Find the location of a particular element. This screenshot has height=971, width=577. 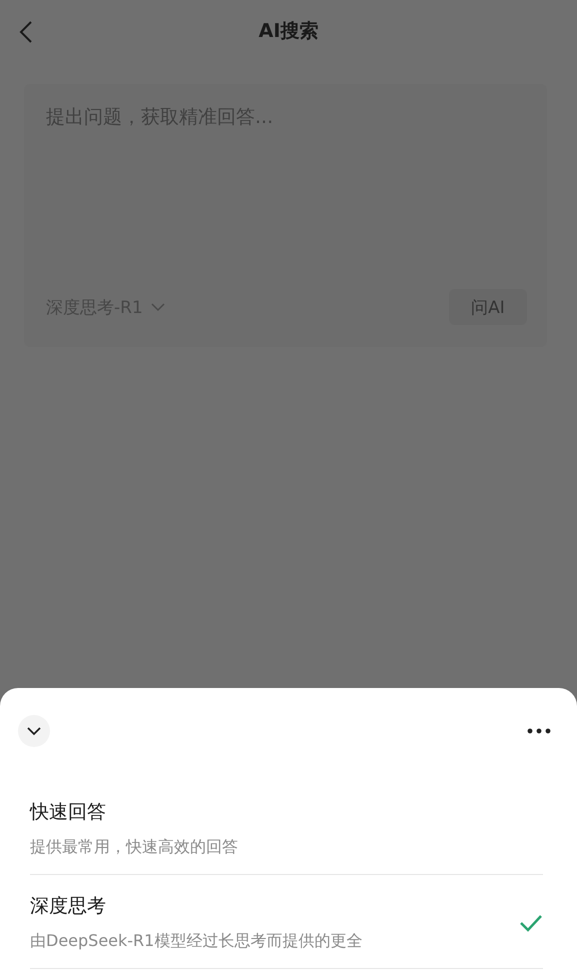

option-description: 由DeepSeek-R1模型经过长思考而提供的更全 is located at coordinates (197, 941).